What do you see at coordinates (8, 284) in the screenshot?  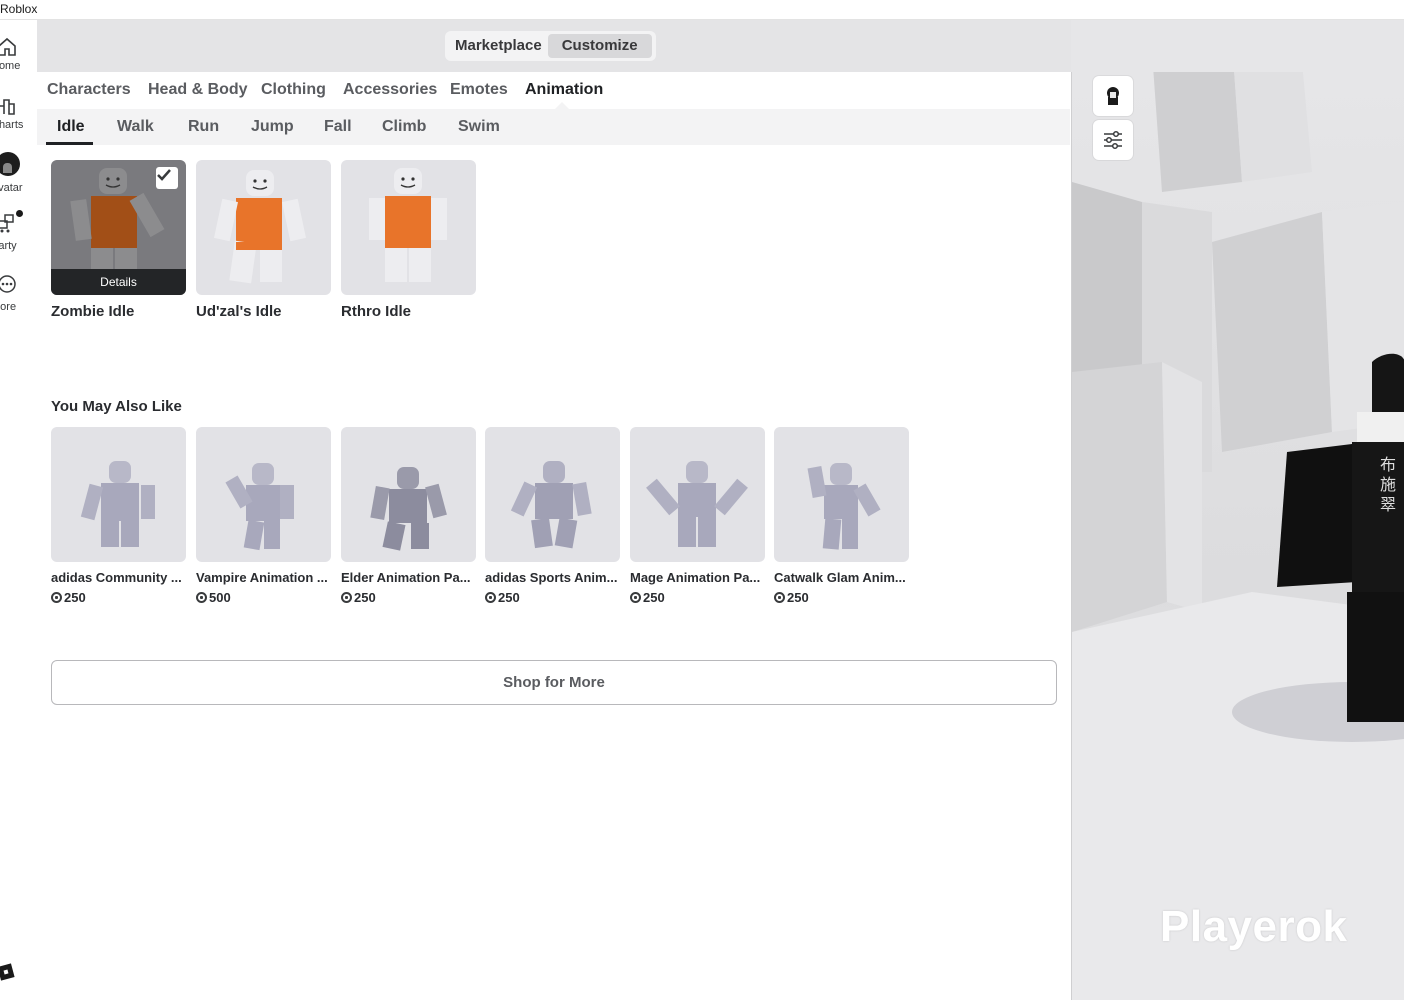 I see `more-icon` at bounding box center [8, 284].